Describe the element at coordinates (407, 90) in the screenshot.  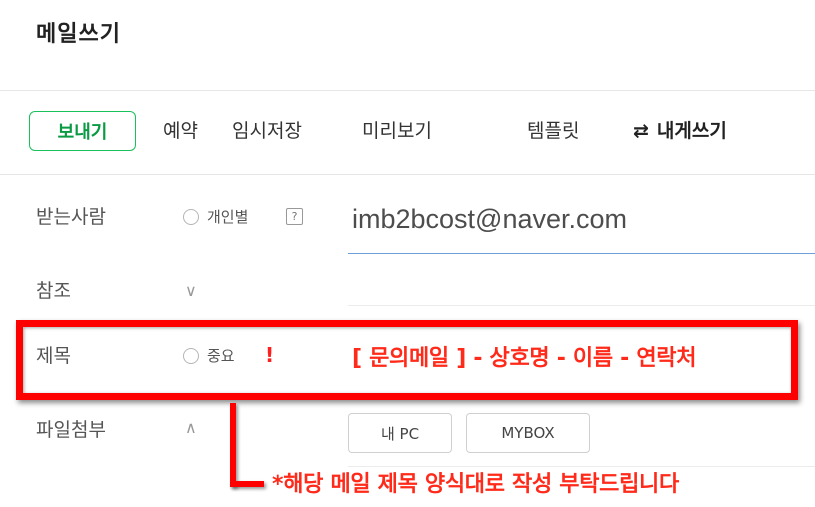
I see `top-divider` at that location.